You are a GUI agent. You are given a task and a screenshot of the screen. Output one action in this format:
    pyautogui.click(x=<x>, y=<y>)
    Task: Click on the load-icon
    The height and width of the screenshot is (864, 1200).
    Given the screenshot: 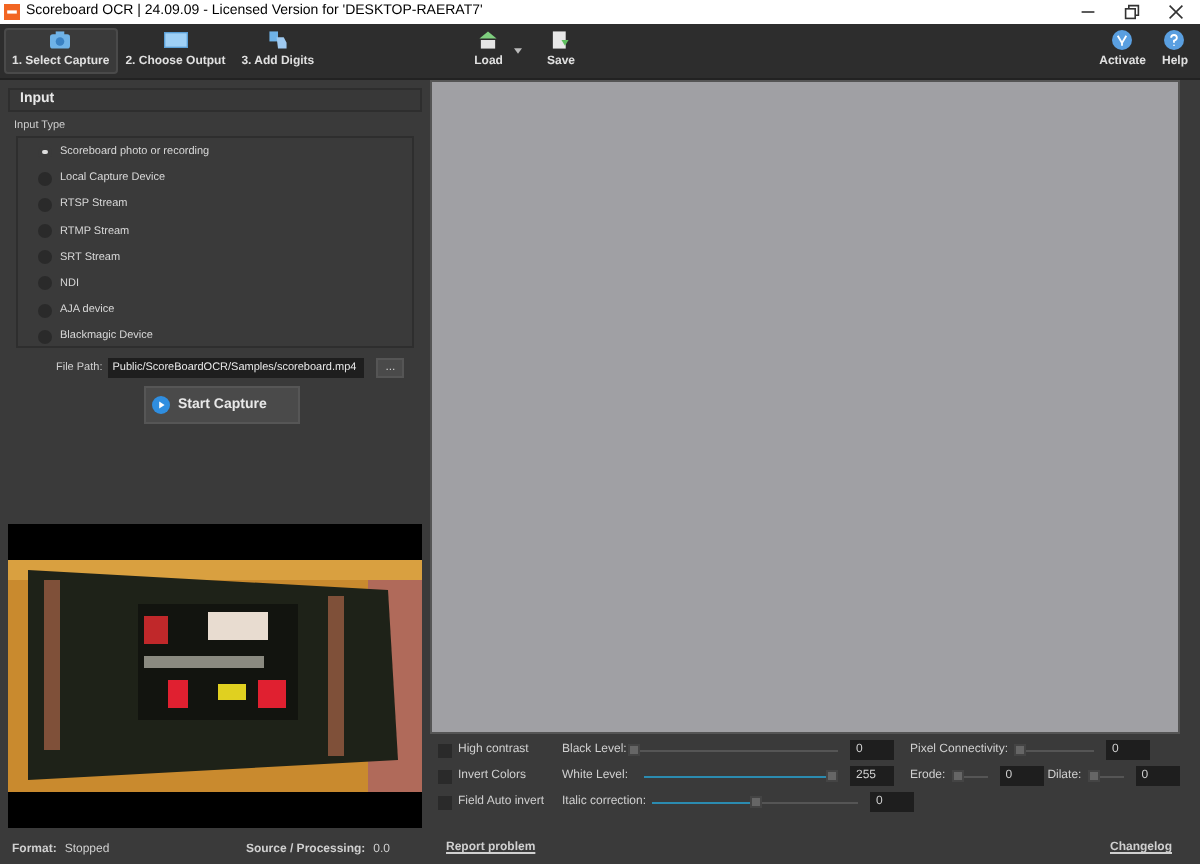 What is the action you would take?
    pyautogui.click(x=488, y=40)
    